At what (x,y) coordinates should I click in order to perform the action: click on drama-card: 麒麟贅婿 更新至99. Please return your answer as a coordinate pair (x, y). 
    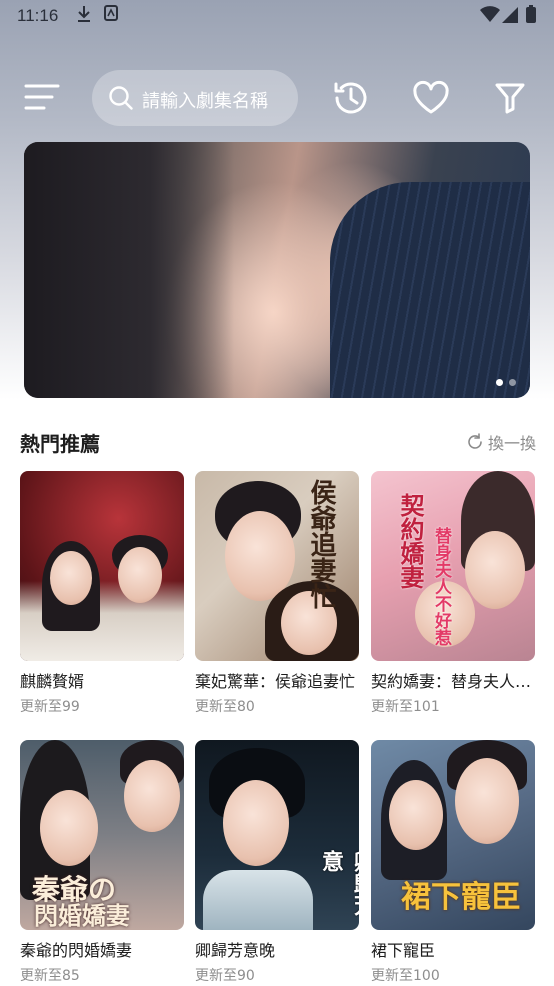
    Looking at the image, I should click on (102, 594).